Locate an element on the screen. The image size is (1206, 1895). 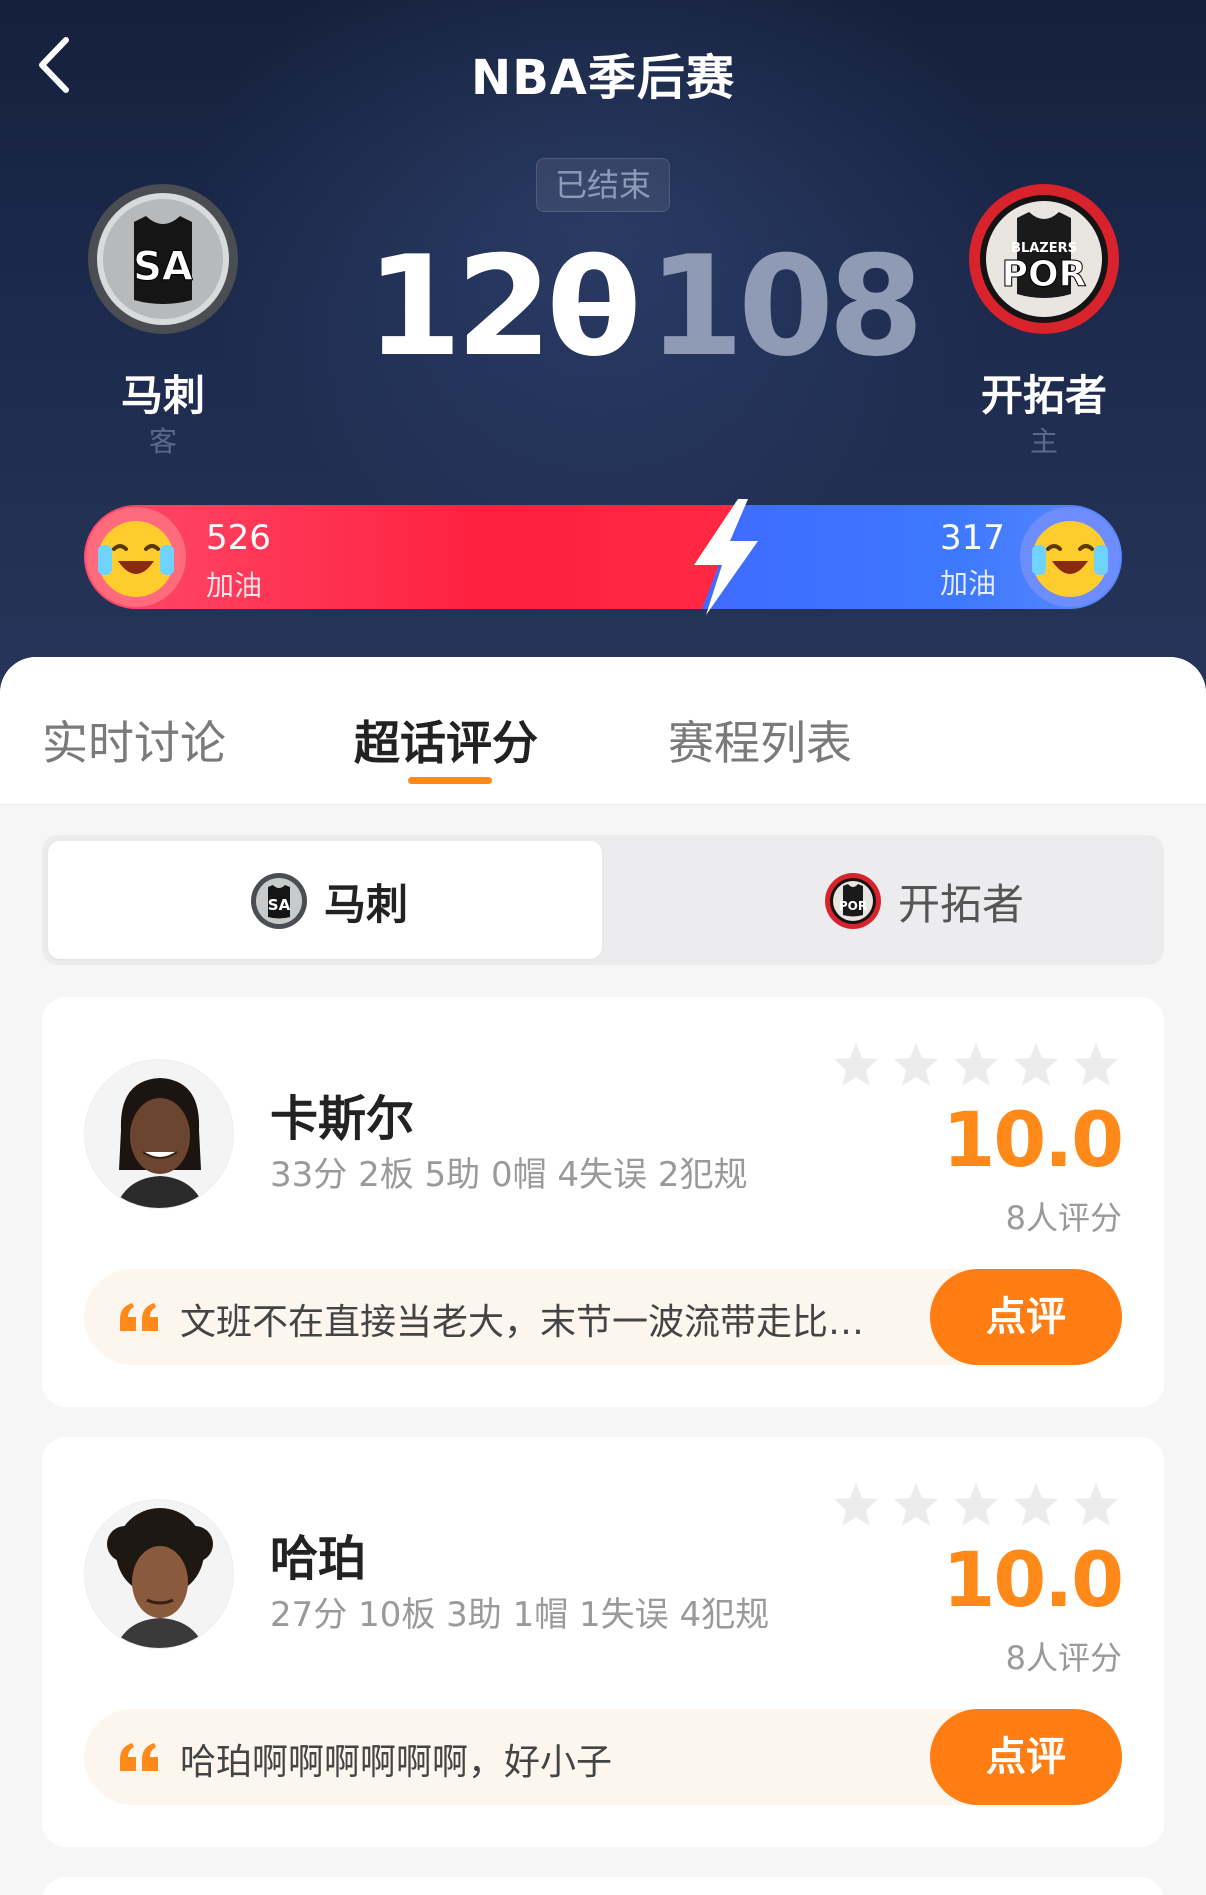
top-comment: 哈珀啊啊啊啊啊啊，好小子 点评 is located at coordinates (603, 1757).